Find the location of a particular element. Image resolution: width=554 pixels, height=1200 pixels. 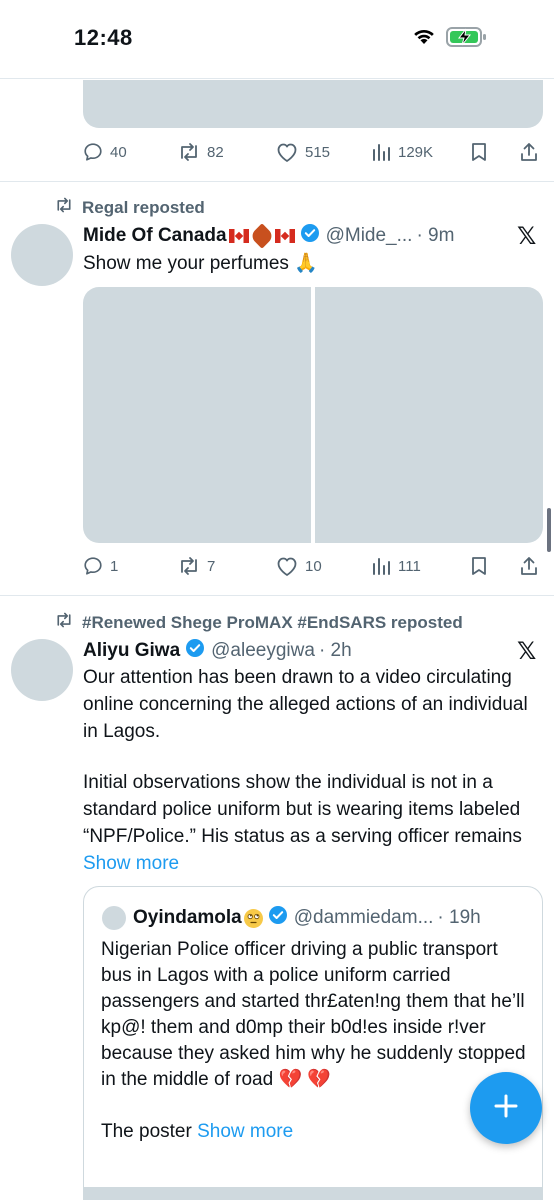

scrollbar is located at coordinates (549, 530).